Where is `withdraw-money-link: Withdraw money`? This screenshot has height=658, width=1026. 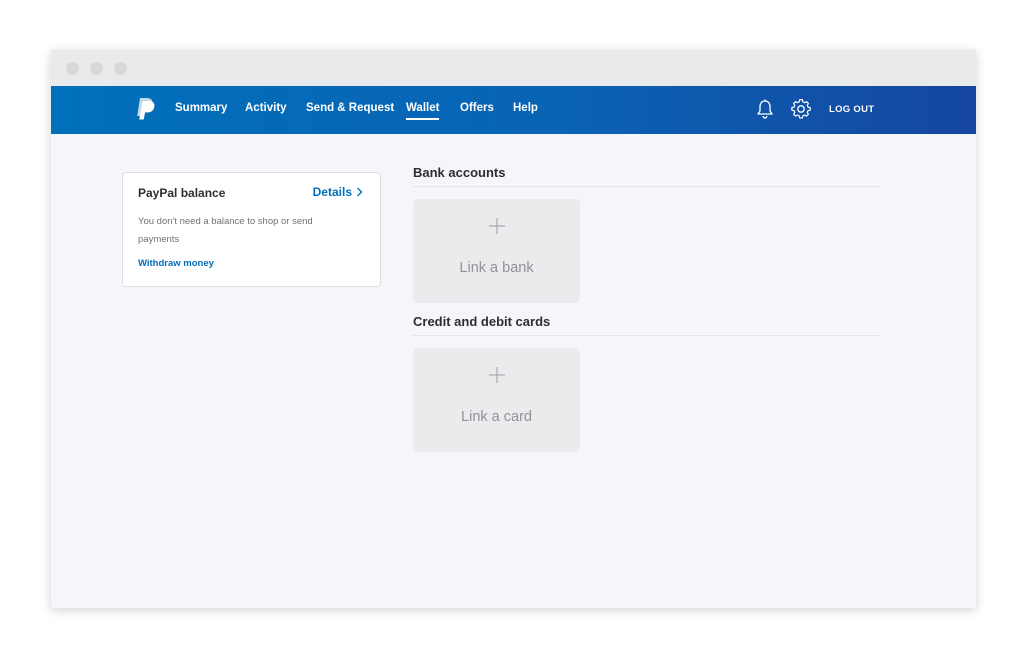 withdraw-money-link: Withdraw money is located at coordinates (176, 263).